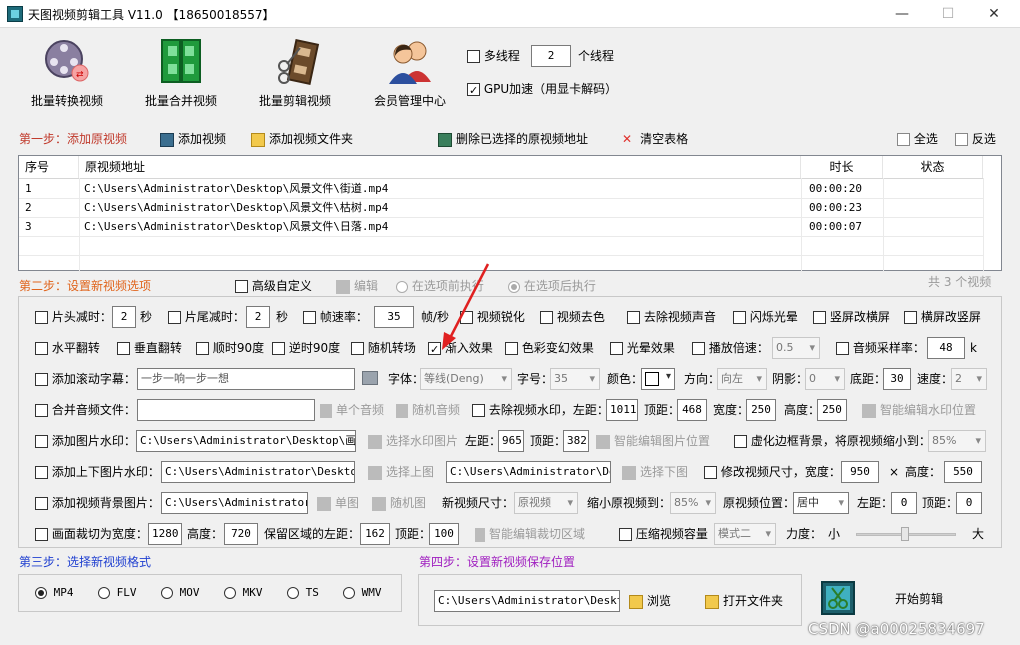  What do you see at coordinates (796, 348) in the screenshot?
I see `speed-select: 0.5` at bounding box center [796, 348].